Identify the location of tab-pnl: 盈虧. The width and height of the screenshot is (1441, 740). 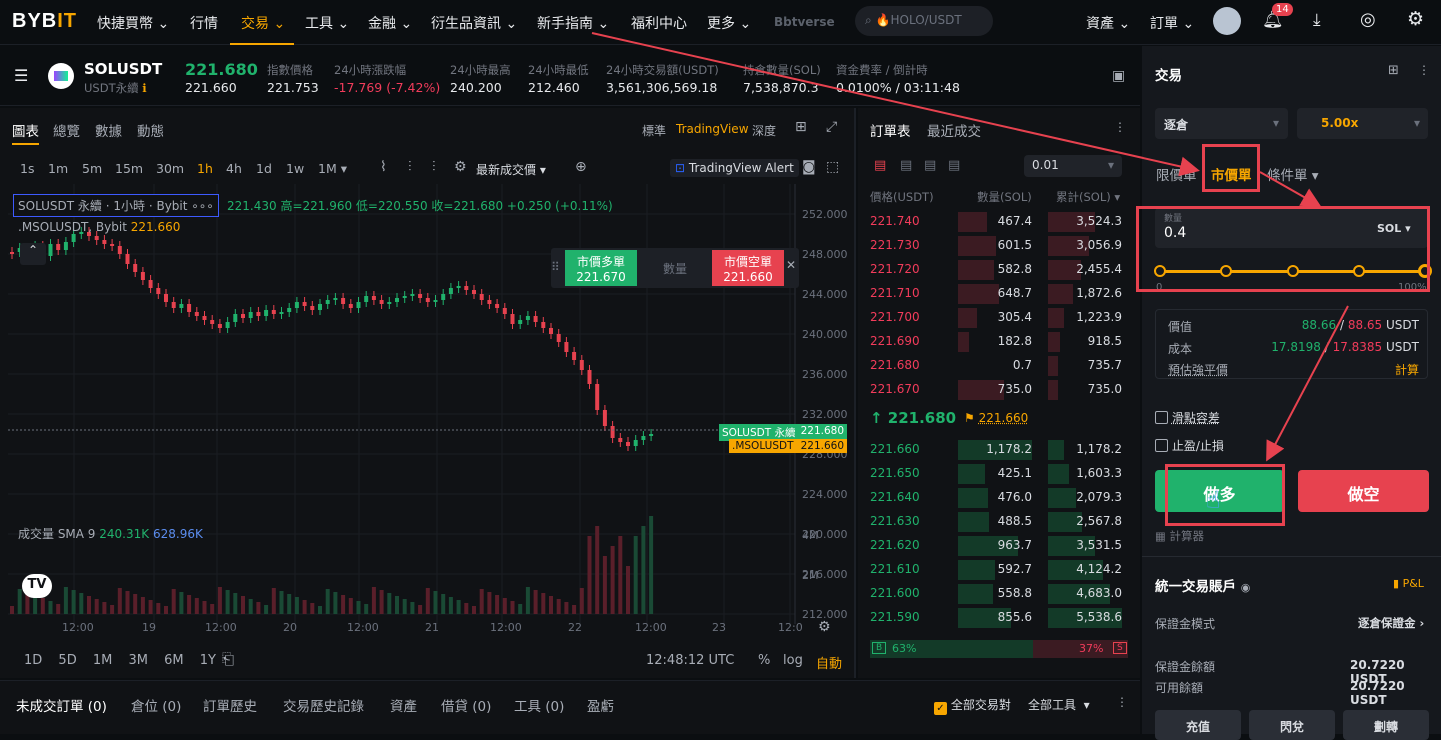
(600, 705).